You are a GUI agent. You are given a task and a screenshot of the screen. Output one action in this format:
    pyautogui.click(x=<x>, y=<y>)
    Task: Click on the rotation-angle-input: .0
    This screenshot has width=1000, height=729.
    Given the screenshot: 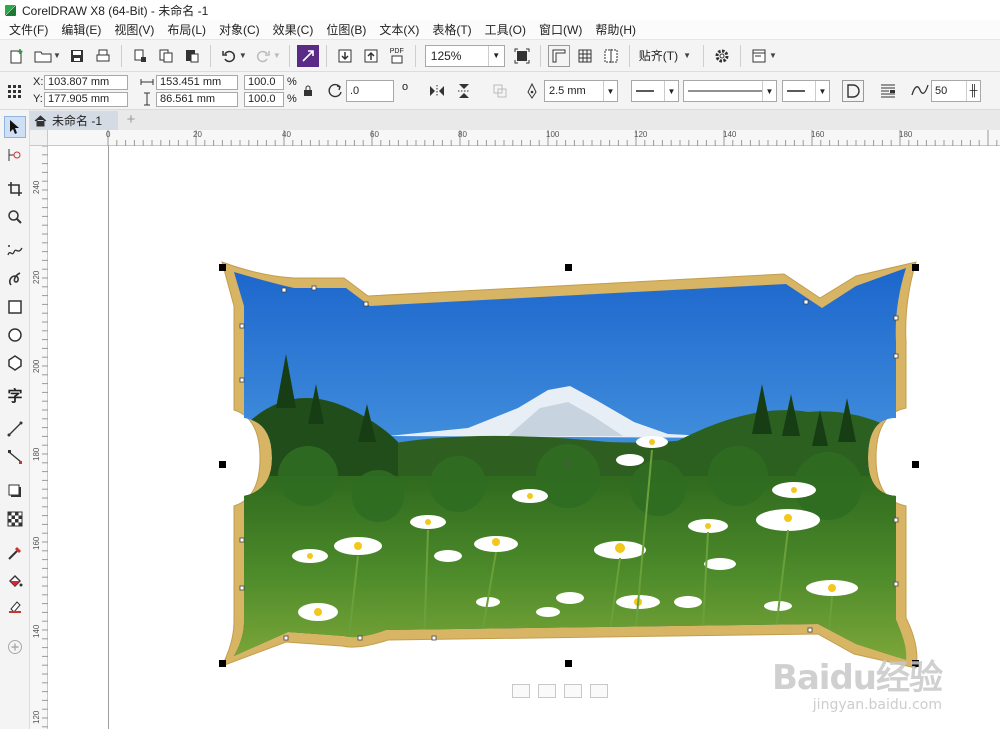 What is the action you would take?
    pyautogui.click(x=370, y=91)
    